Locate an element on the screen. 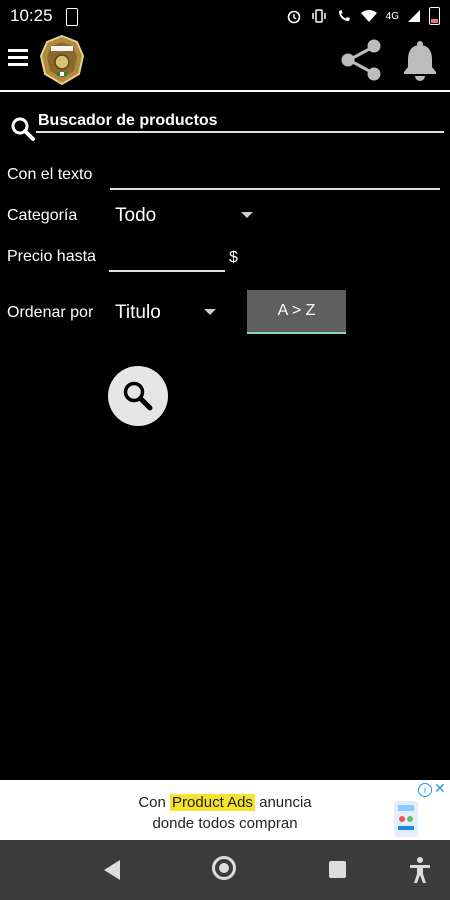 The height and width of the screenshot is (900, 450). search-button is located at coordinates (138, 396).